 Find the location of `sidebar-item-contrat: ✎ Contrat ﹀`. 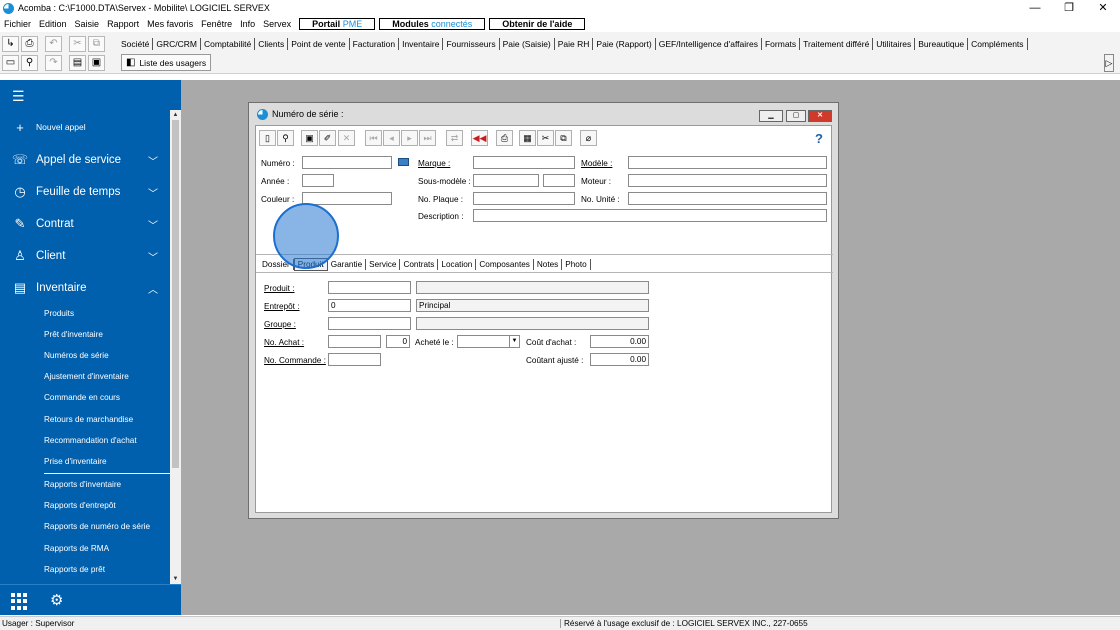

sidebar-item-contrat: ✎ Contrat ﹀ is located at coordinates (85, 224).